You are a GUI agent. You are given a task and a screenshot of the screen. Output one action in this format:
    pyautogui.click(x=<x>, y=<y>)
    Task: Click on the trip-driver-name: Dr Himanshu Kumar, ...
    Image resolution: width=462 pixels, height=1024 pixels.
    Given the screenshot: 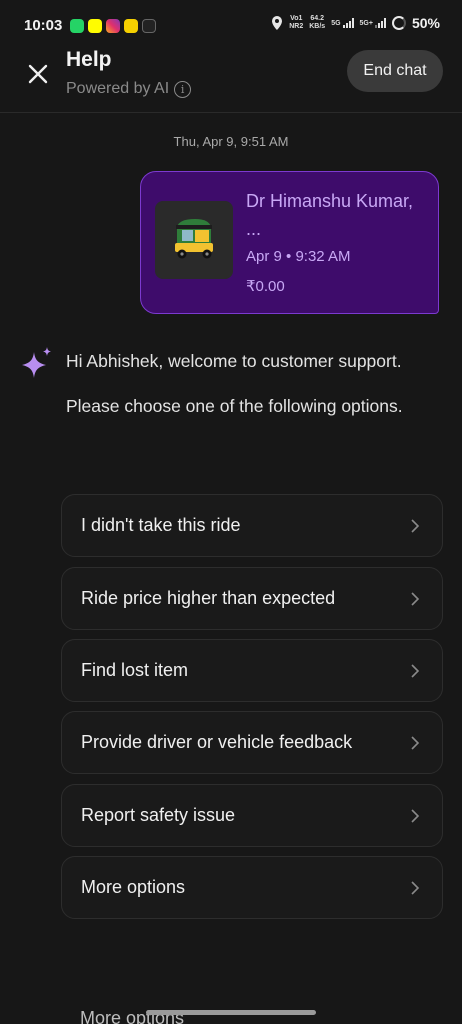 What is the action you would take?
    pyautogui.click(x=330, y=215)
    